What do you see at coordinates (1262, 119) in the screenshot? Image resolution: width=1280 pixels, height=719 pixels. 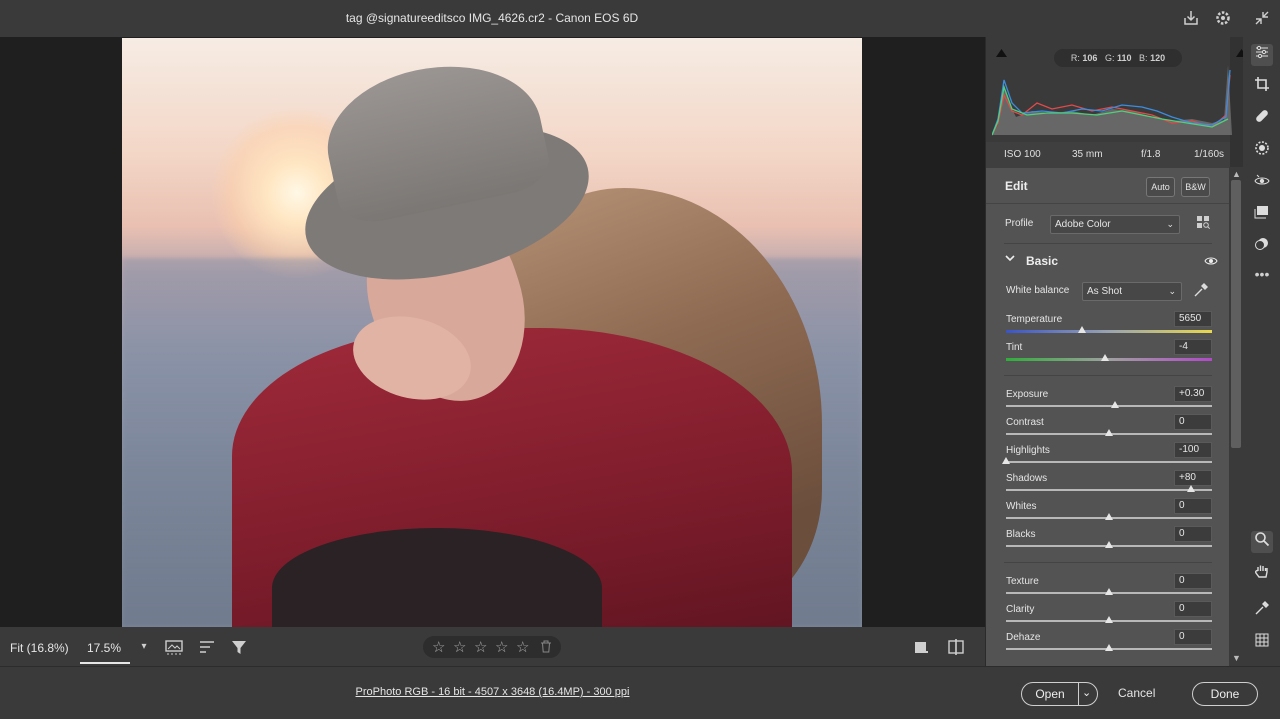 I see `healing-icon` at bounding box center [1262, 119].